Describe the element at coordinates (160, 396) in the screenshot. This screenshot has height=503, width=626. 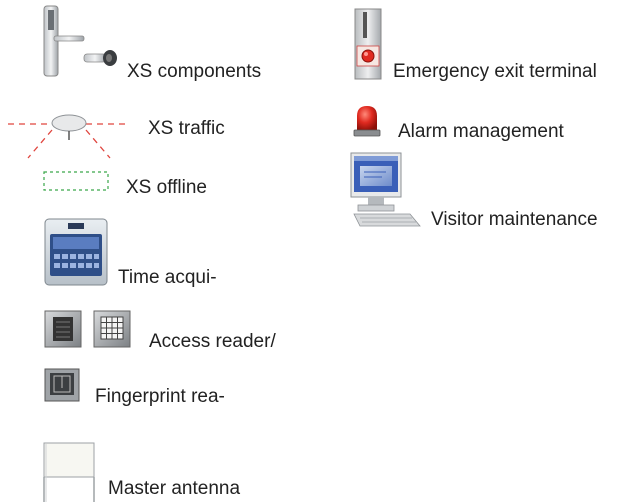
I see `fingerprint-reader-label: Fingerprint rea-` at that location.